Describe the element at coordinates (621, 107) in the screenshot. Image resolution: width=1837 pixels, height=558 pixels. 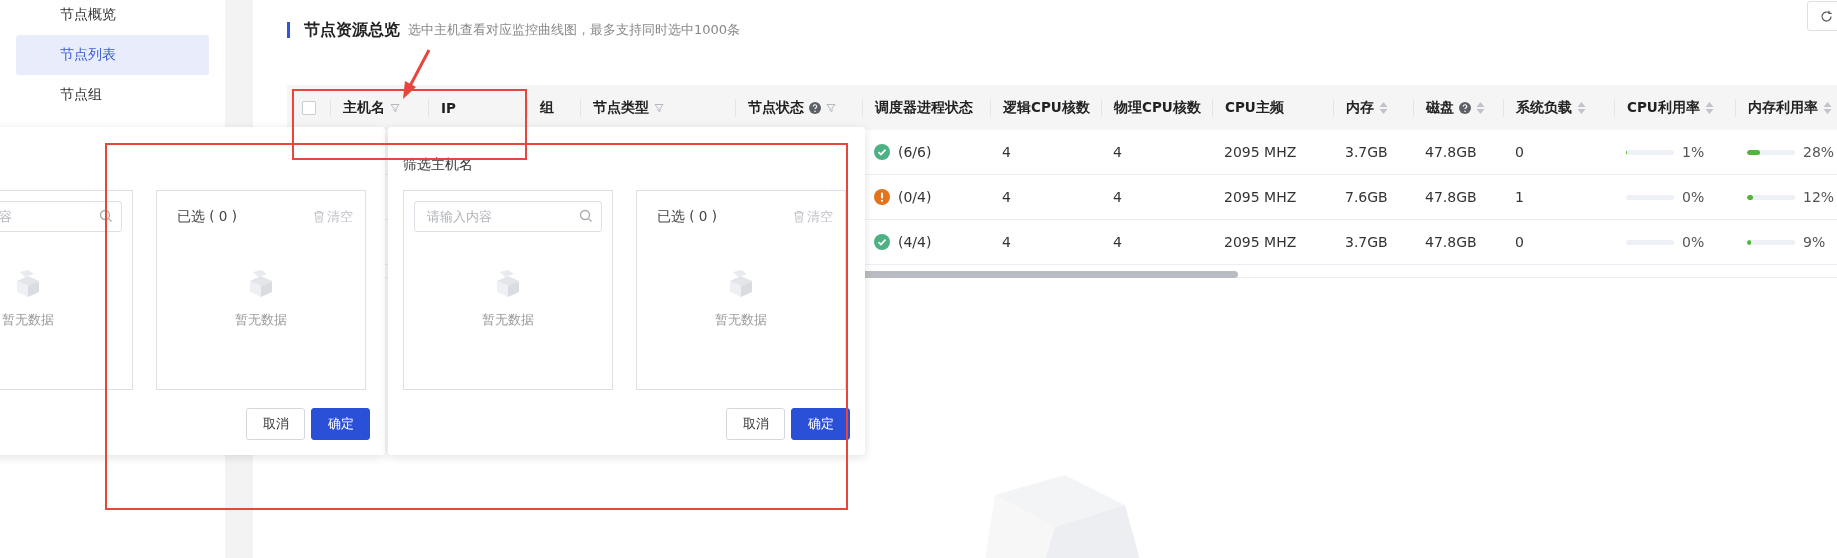
I see `column-header: 节点类型` at that location.